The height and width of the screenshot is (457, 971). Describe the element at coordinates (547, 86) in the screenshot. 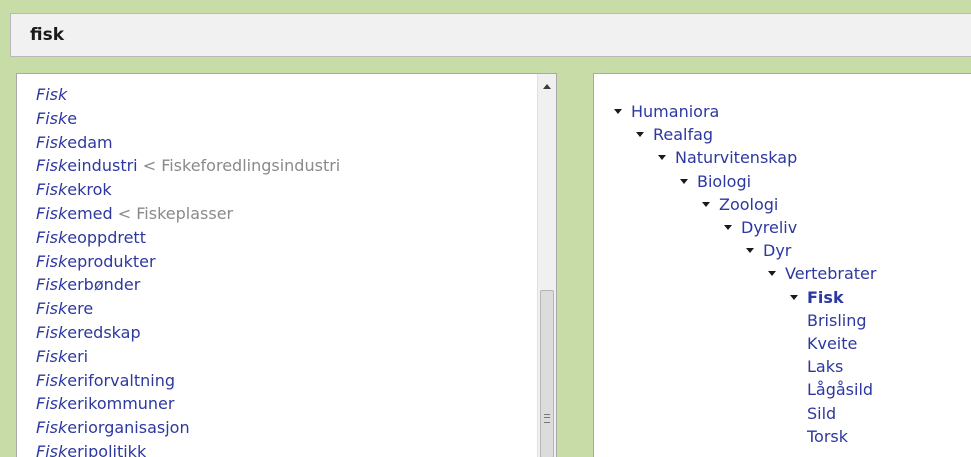

I see `arrow-up-icon` at that location.